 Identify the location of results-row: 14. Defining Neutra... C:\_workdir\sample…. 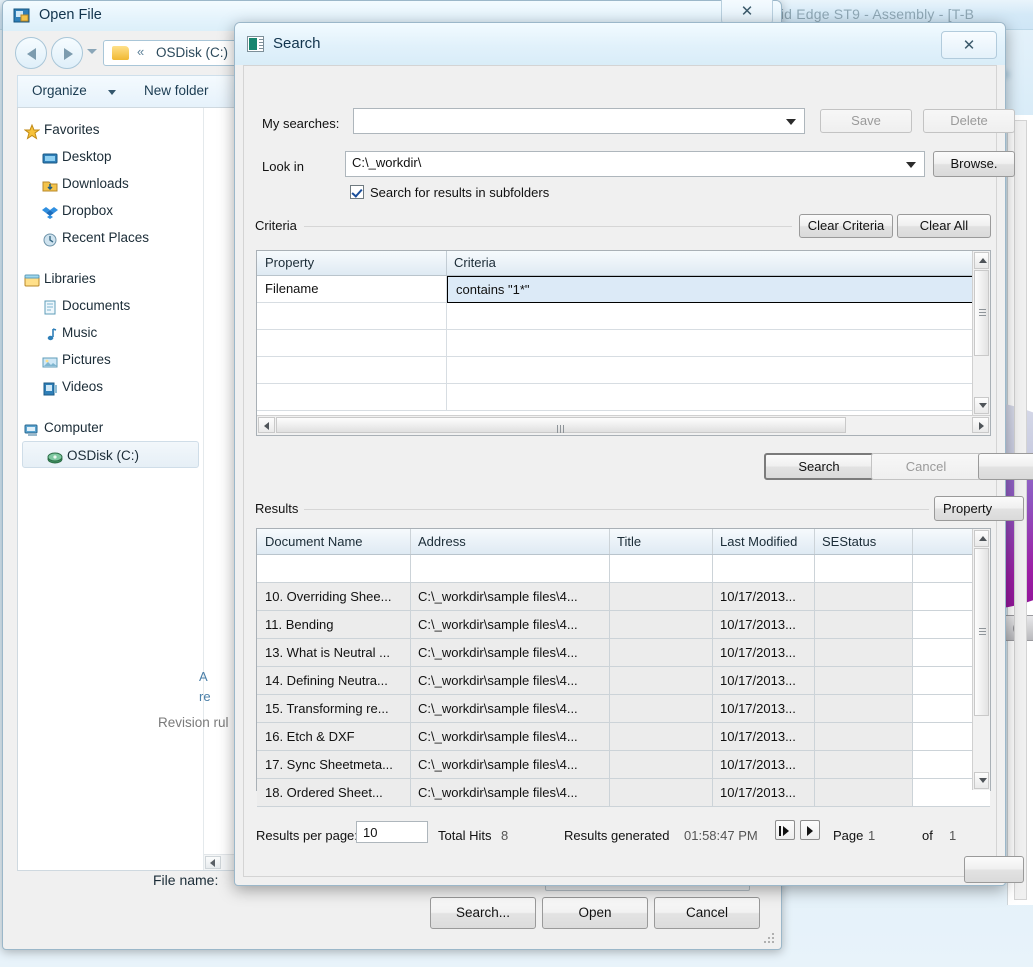
(623, 681).